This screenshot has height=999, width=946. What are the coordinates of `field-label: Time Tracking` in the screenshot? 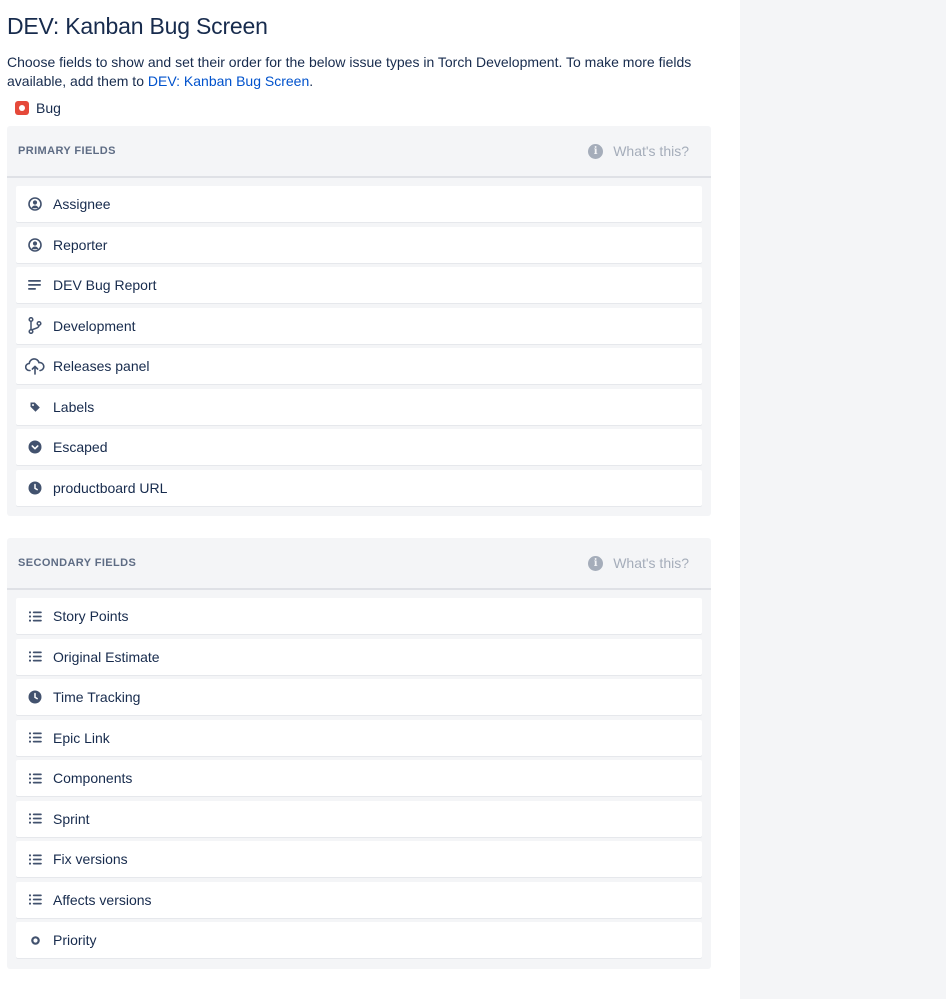 It's located at (97, 697).